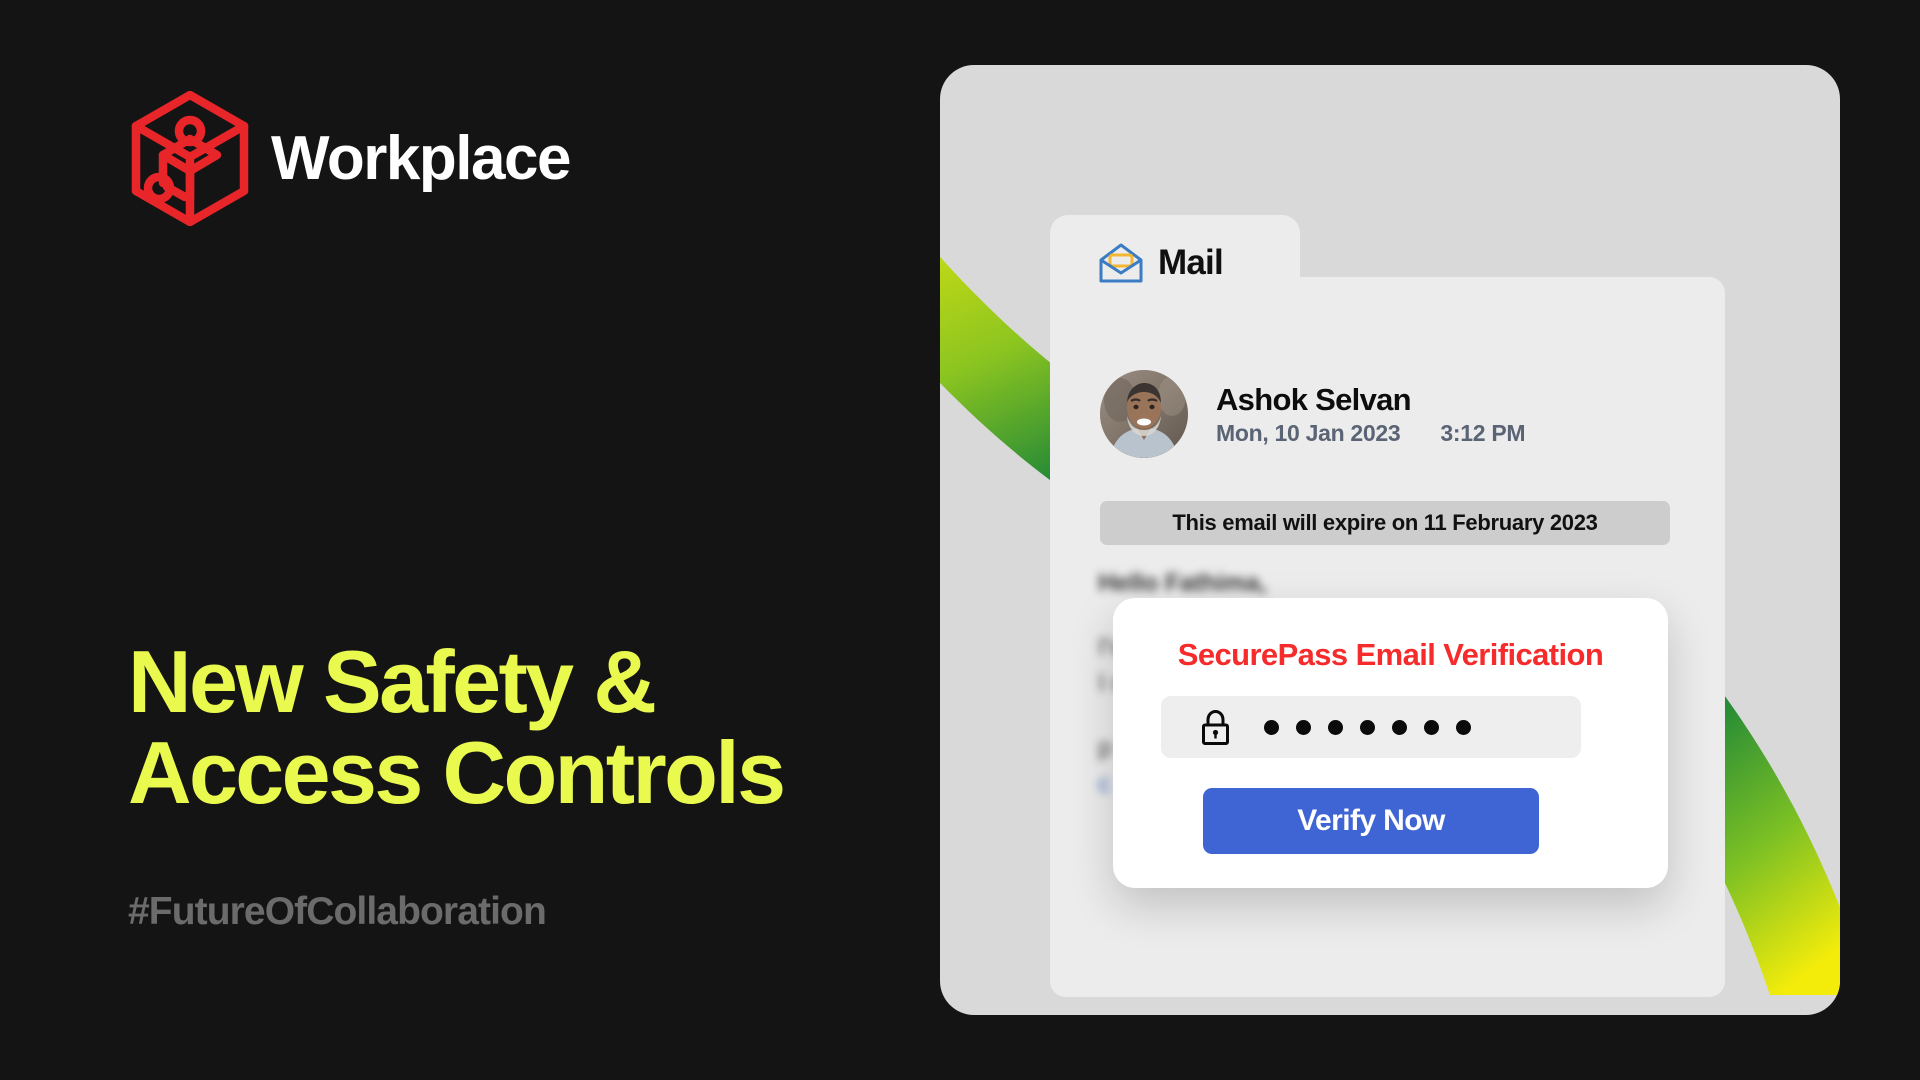  I want to click on verify-now-label: Verify Now, so click(1371, 820).